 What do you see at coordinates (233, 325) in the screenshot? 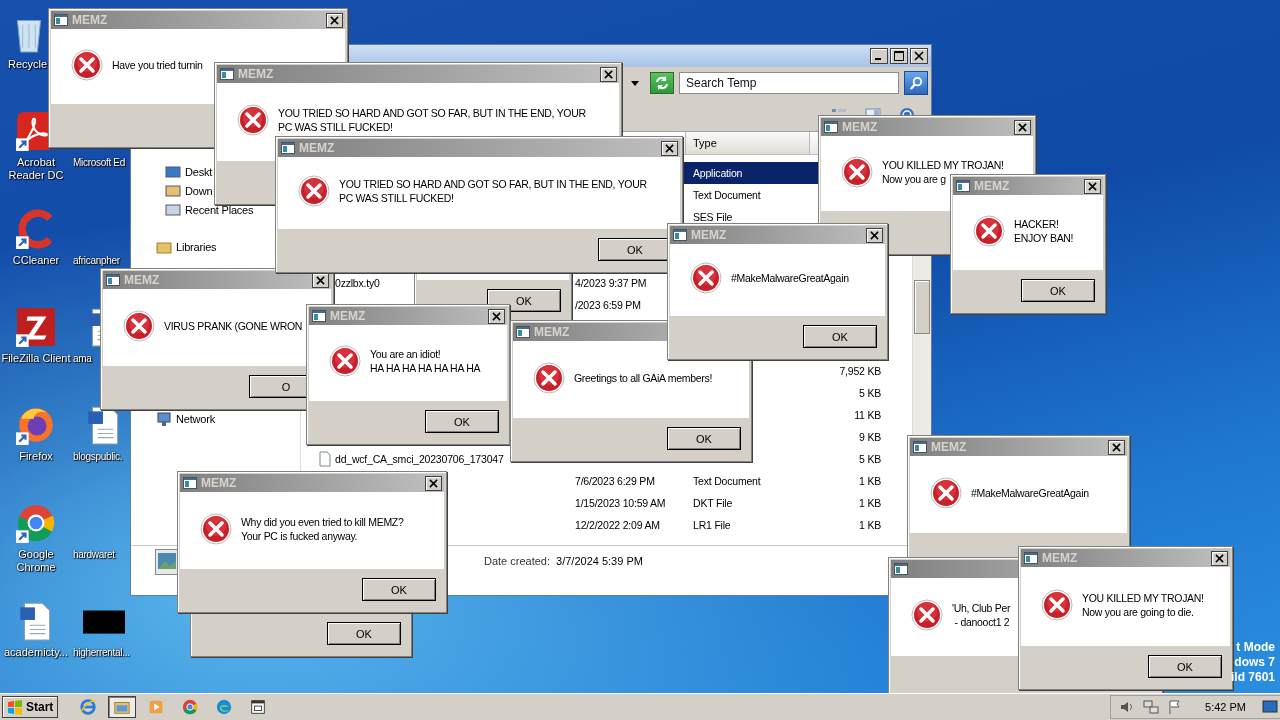
I see `message-text: VIRUS PRANK (GONE WRON` at bounding box center [233, 325].